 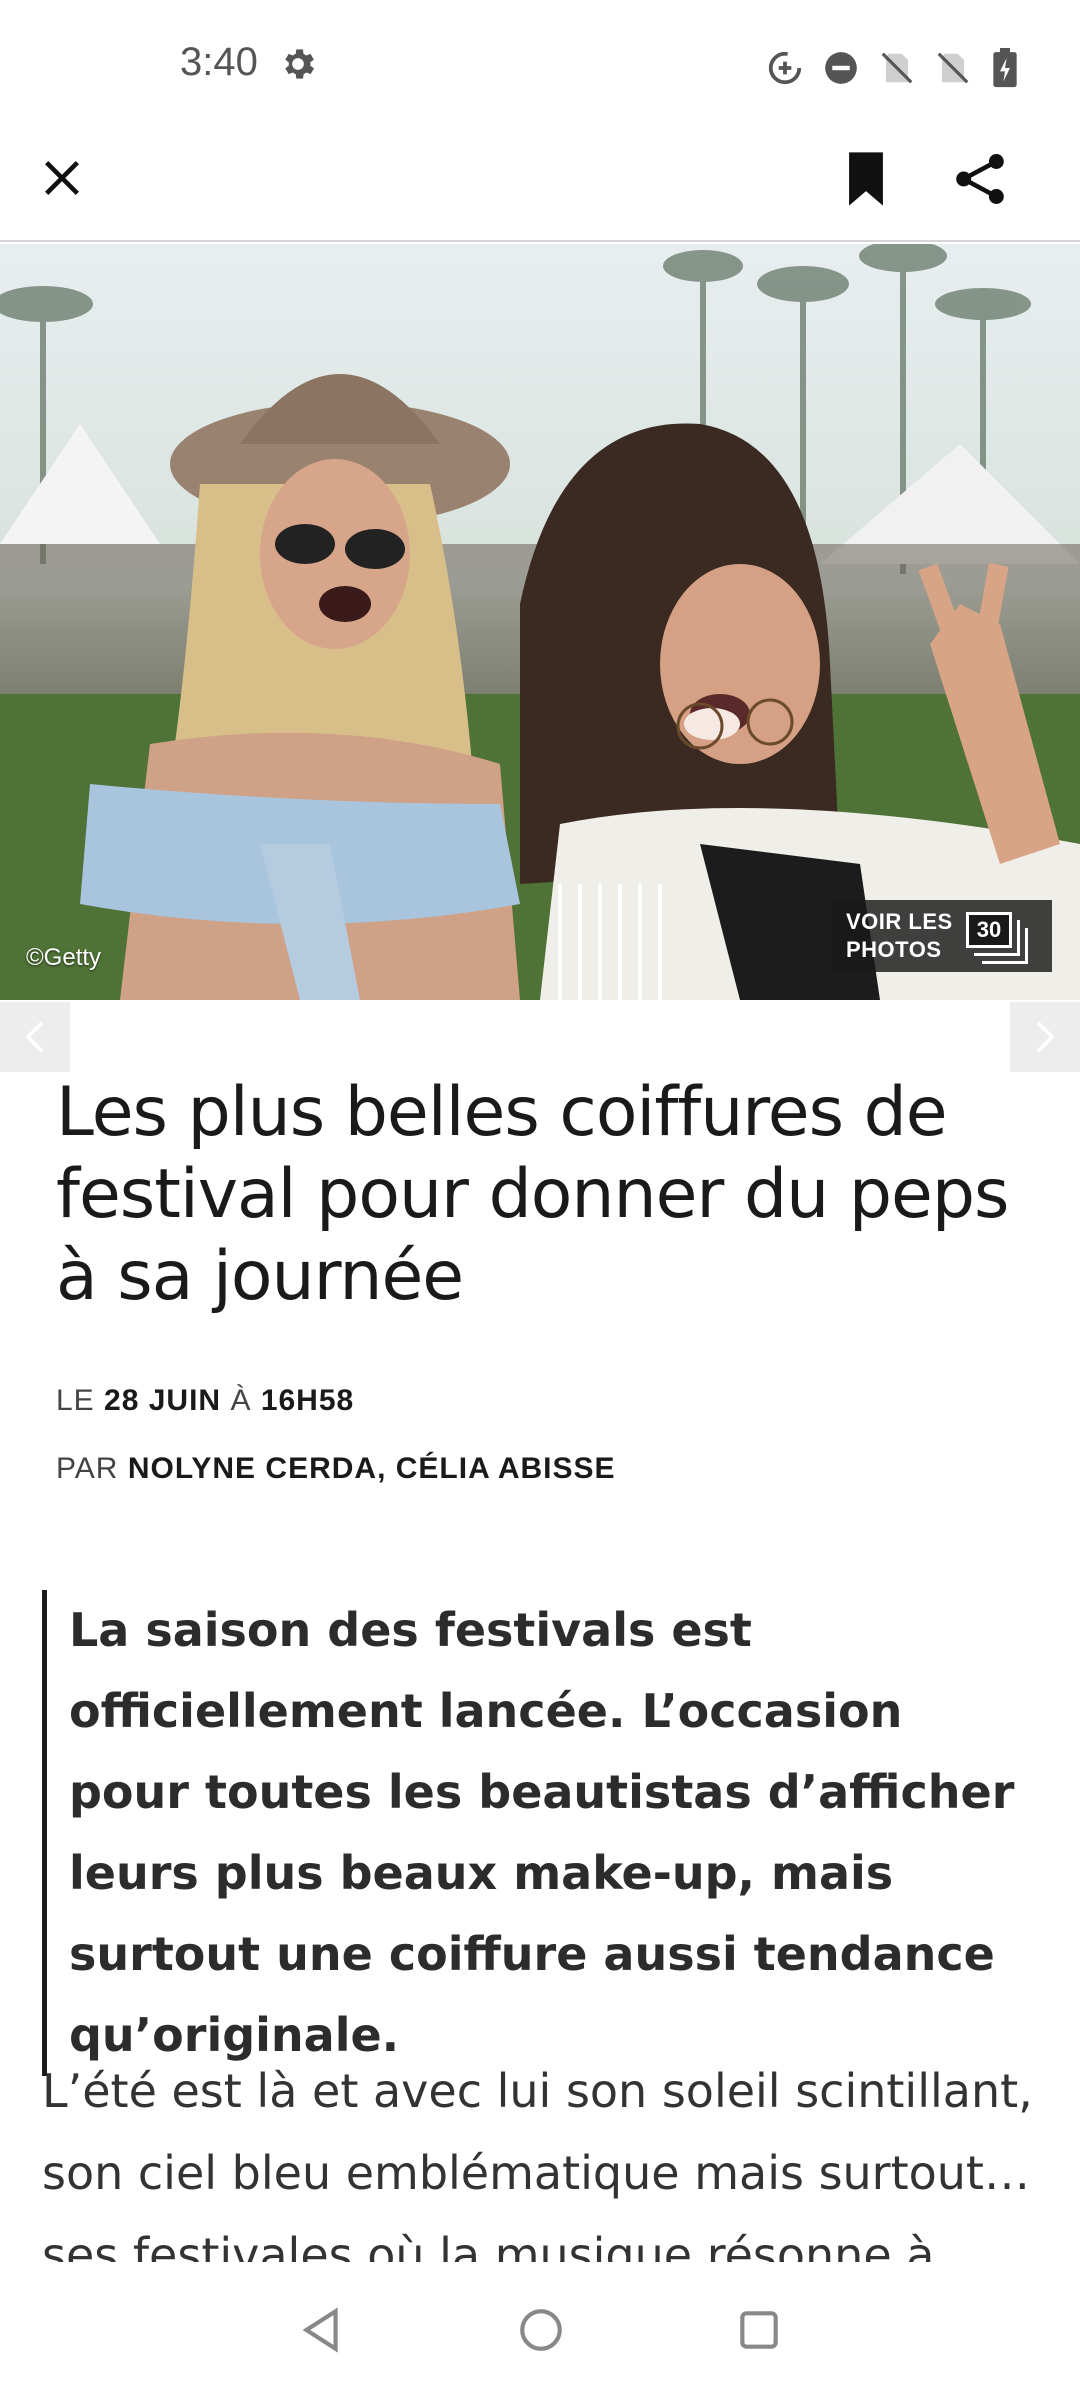 What do you see at coordinates (75, 1400) in the screenshot?
I see `date-prefix: LE` at bounding box center [75, 1400].